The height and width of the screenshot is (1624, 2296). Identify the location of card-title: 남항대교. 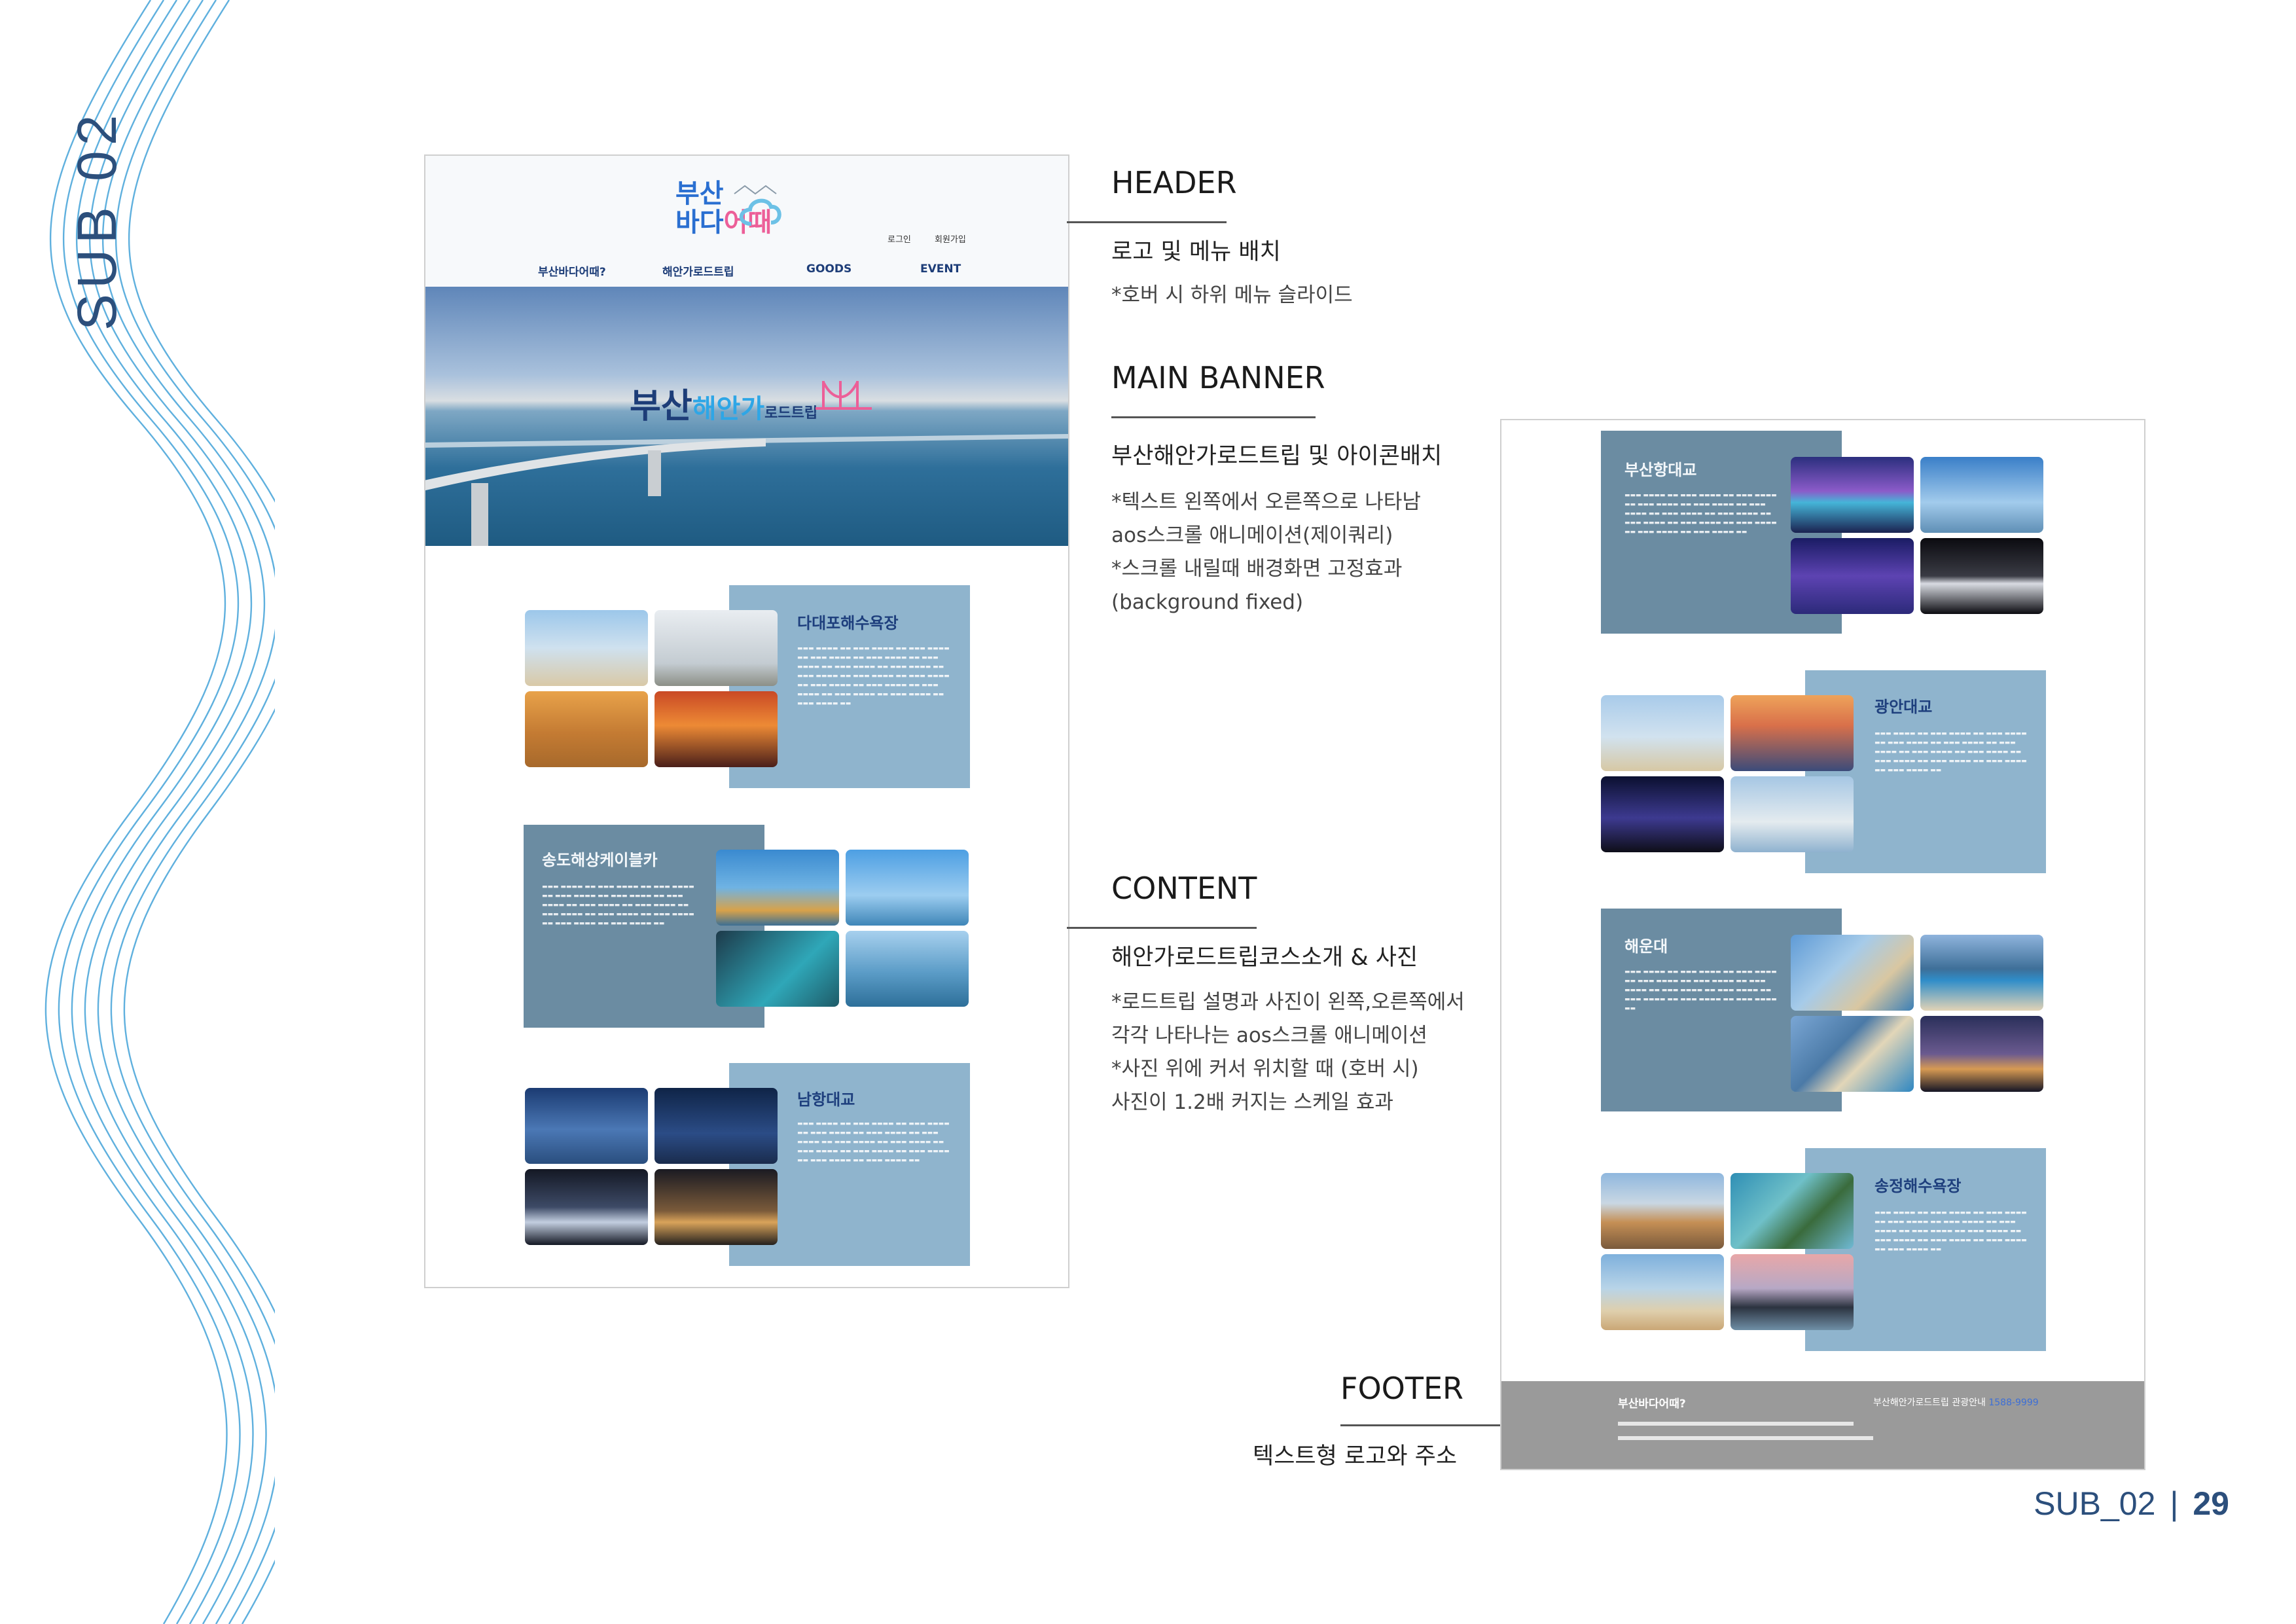
(826, 1100).